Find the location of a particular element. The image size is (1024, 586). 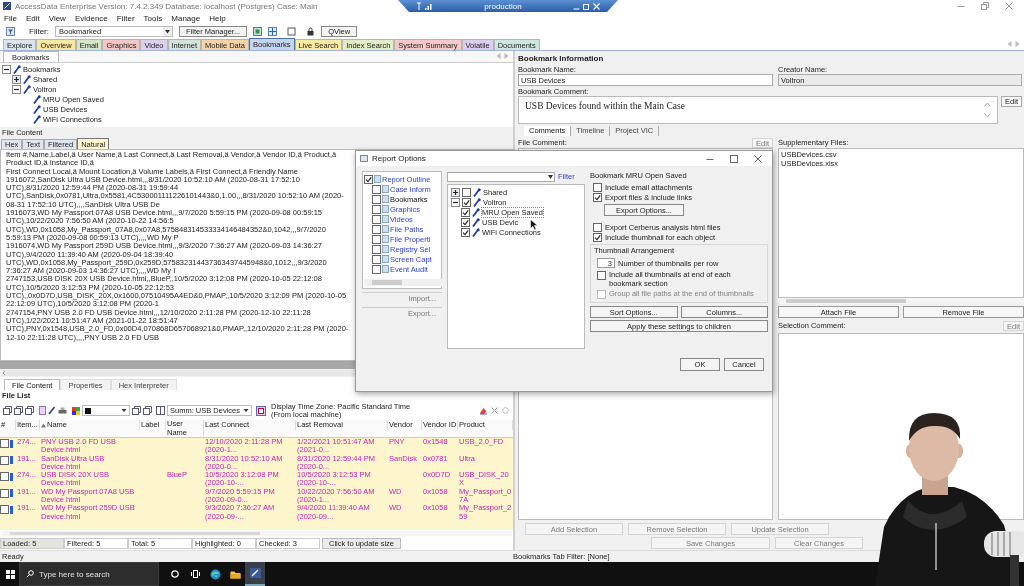

signal-icon is located at coordinates (429, 6).